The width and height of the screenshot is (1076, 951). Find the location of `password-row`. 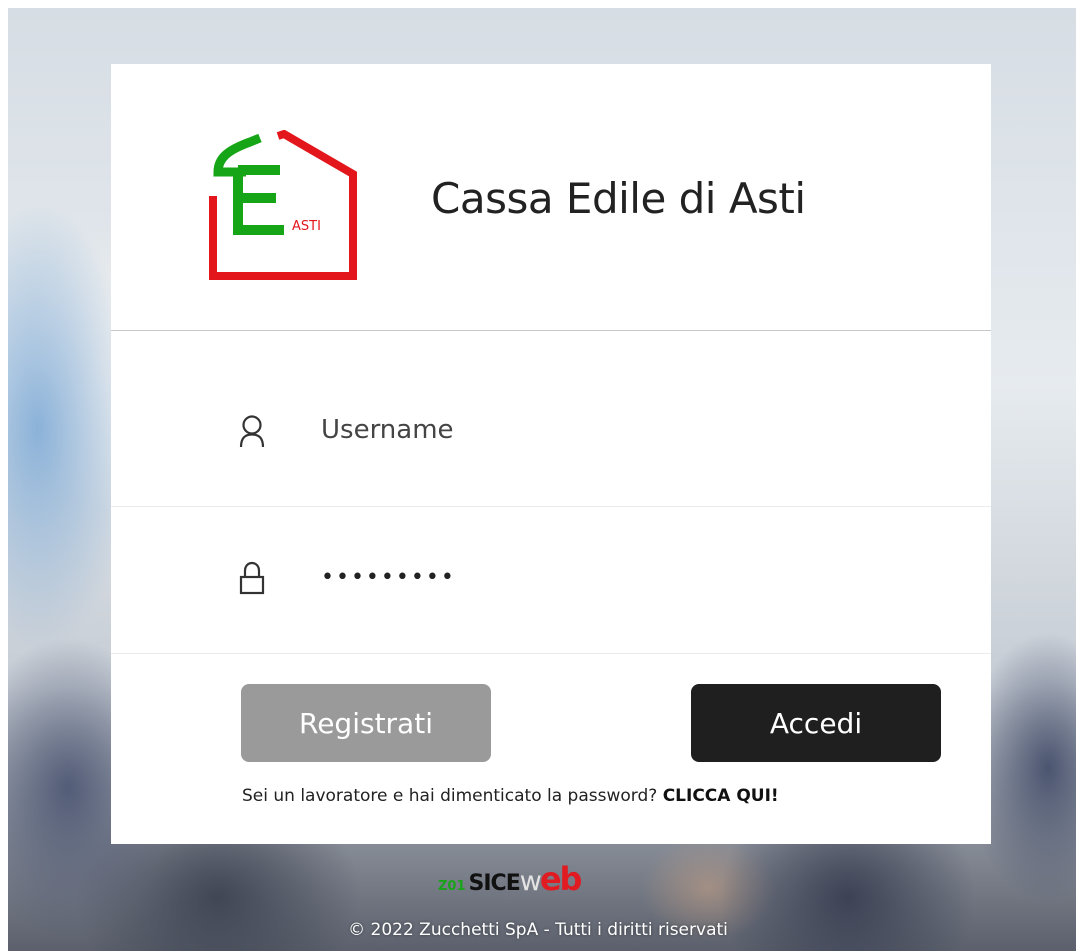

password-row is located at coordinates (551, 580).